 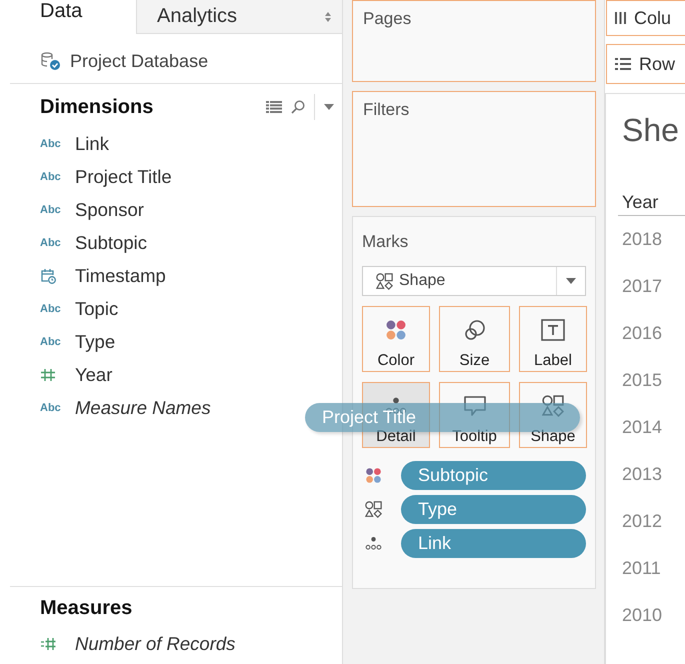 I want to click on filters-shelf: Filters, so click(x=474, y=149).